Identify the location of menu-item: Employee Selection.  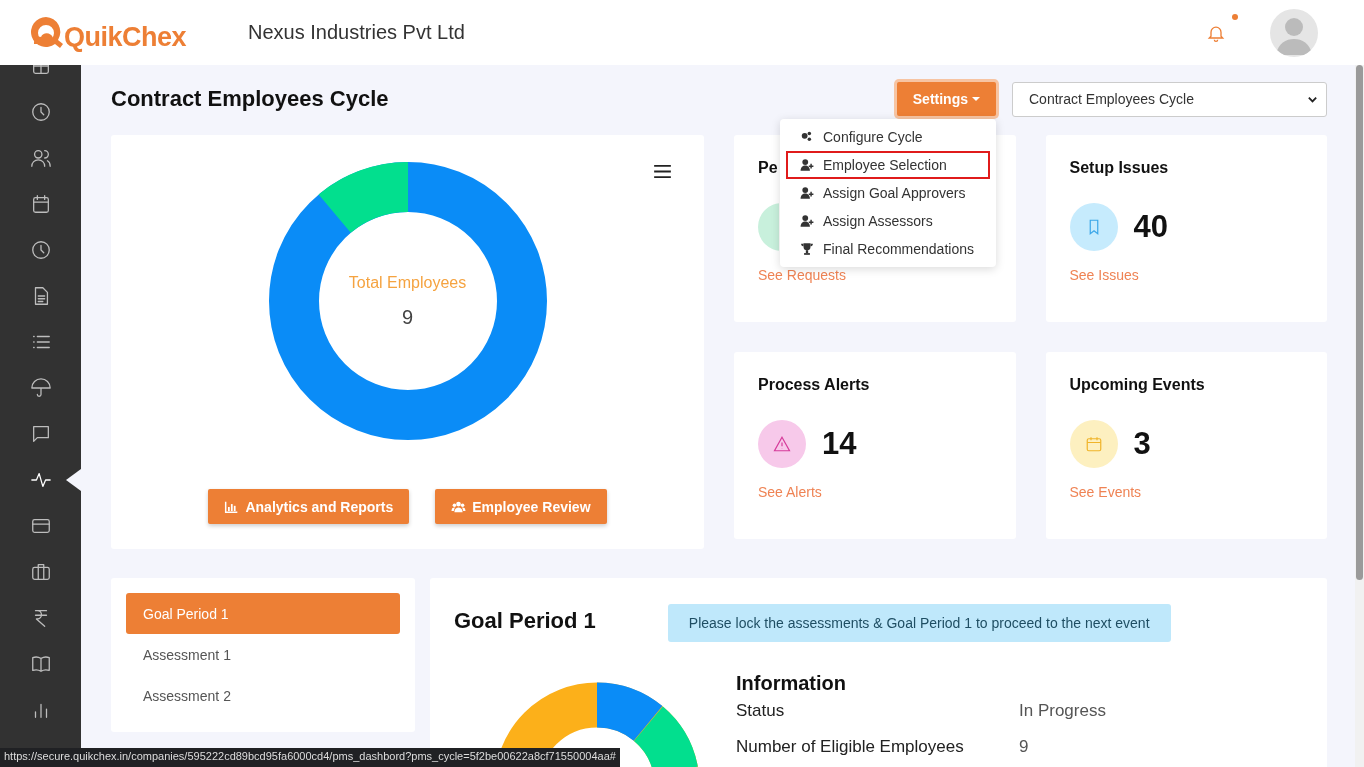
(888, 165).